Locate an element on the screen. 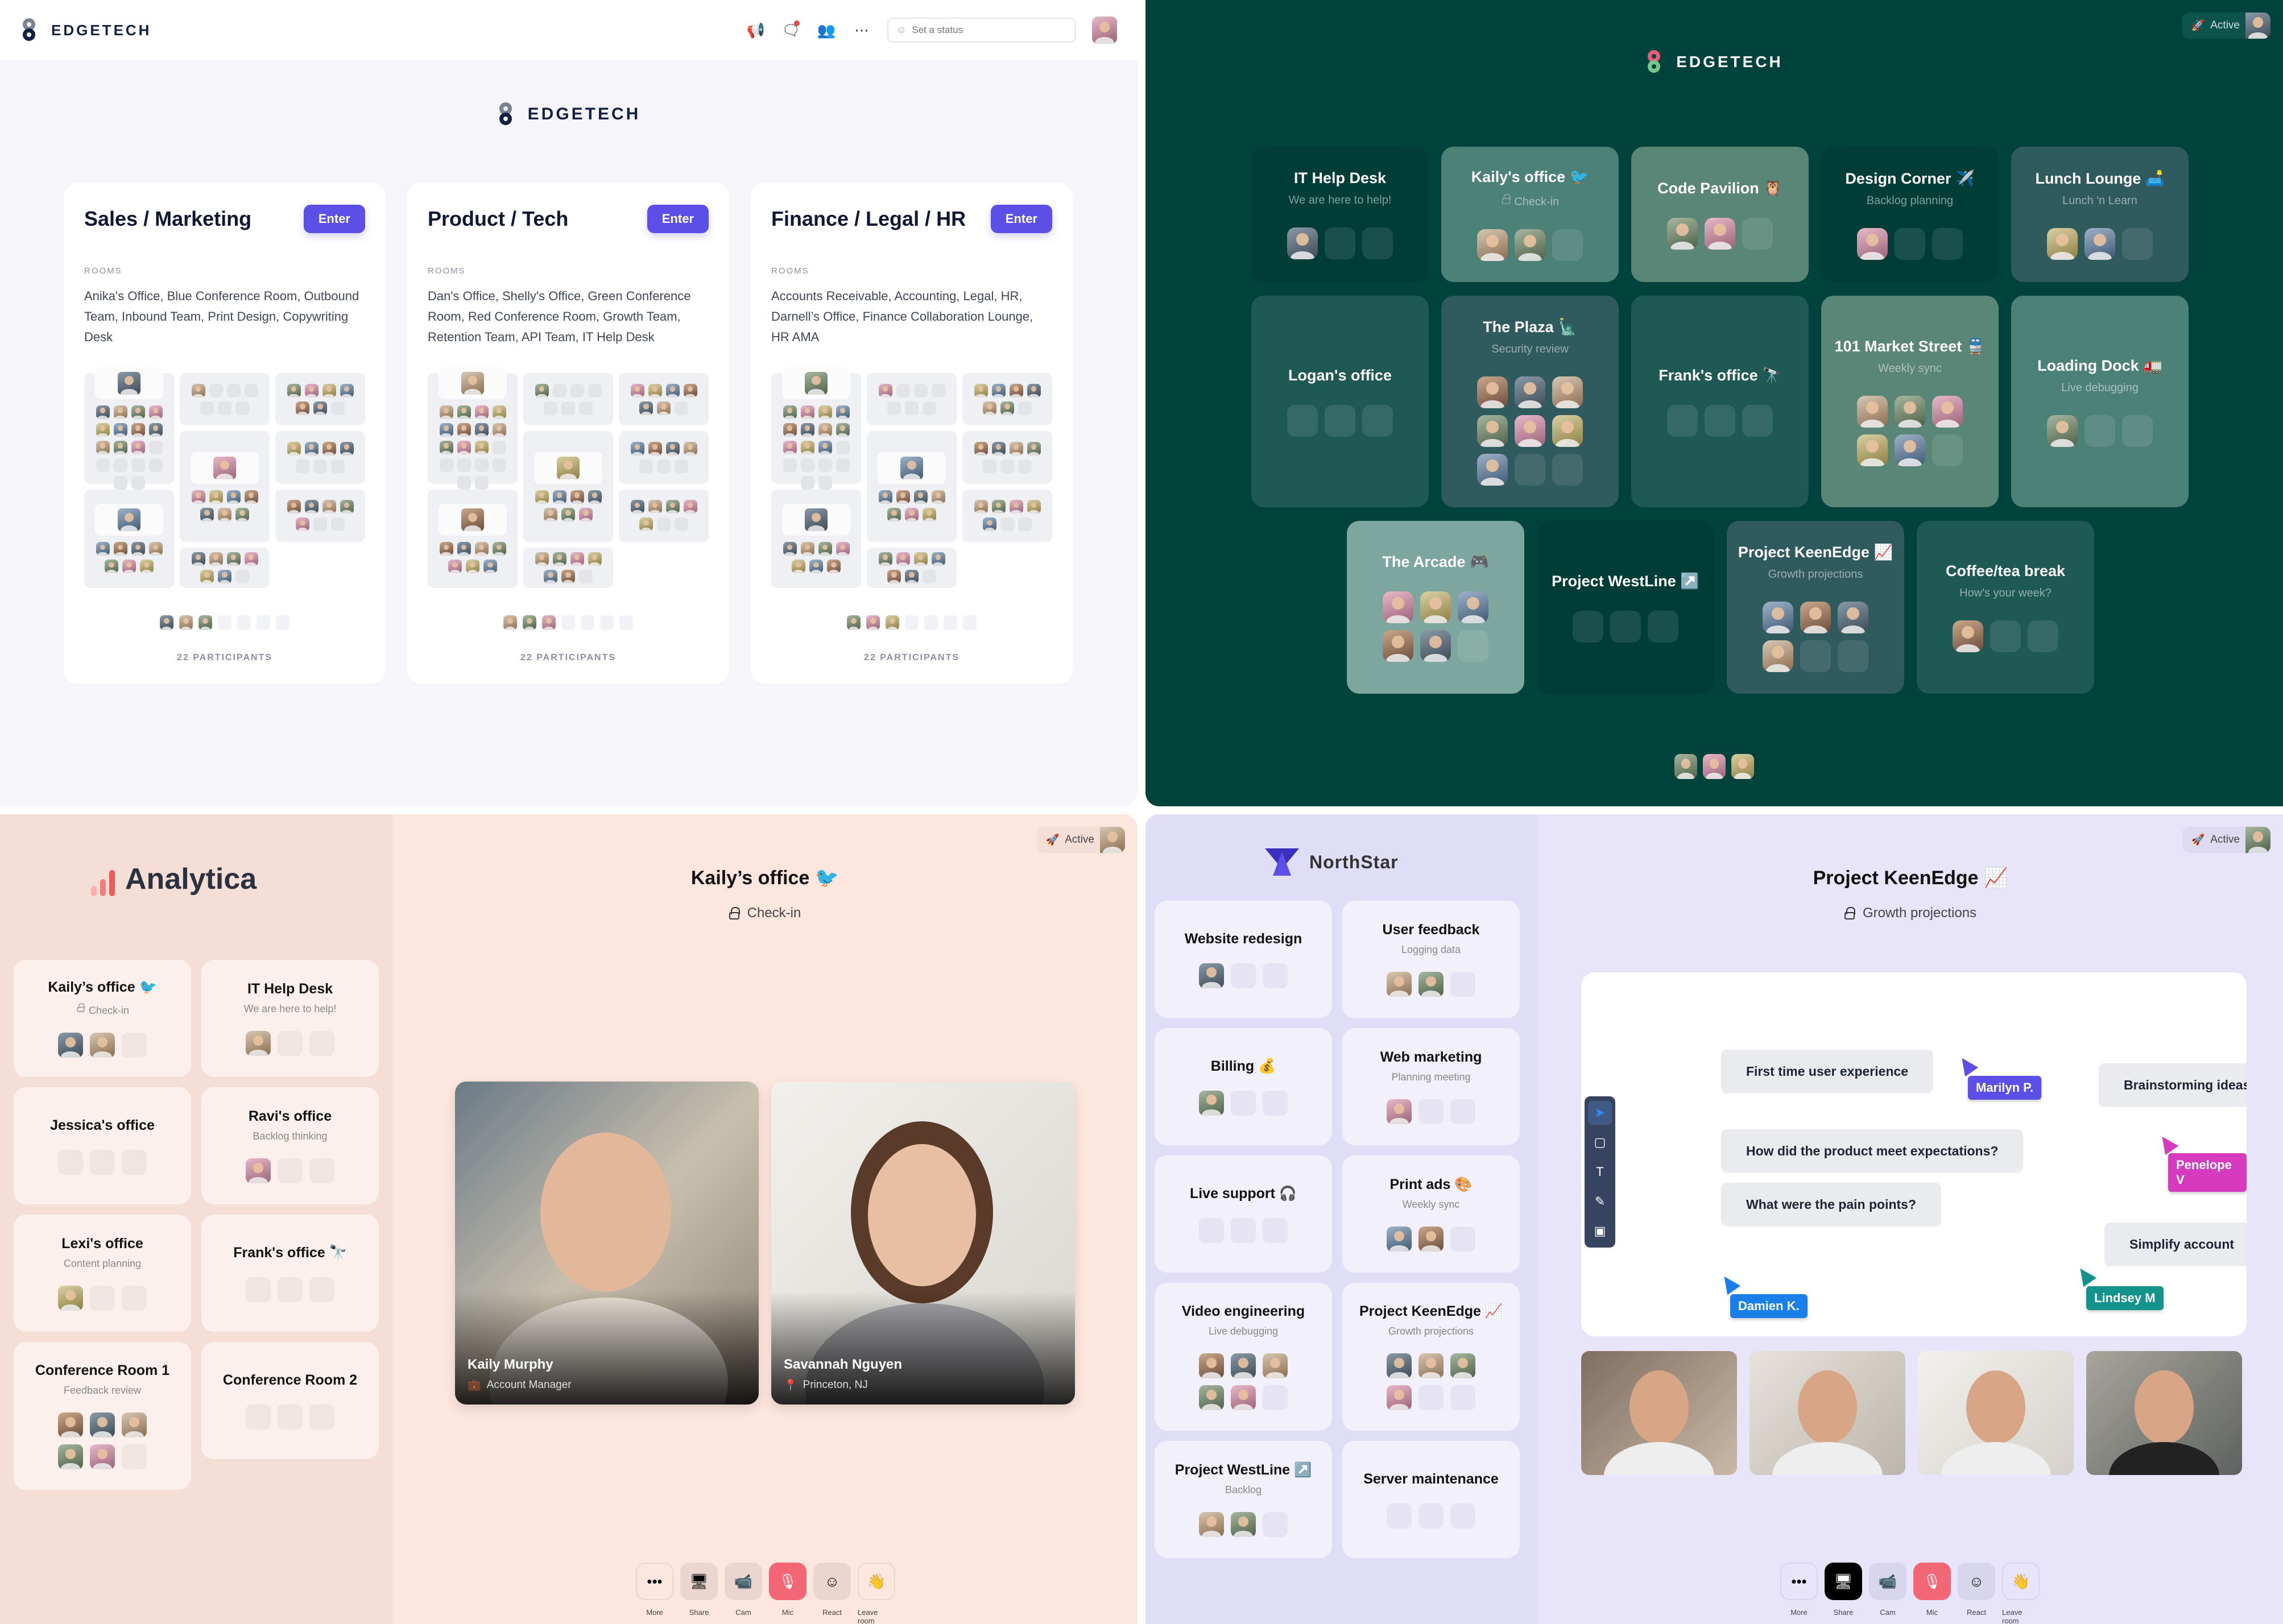 The image size is (2283, 1624). status-pill: 🚀 Active is located at coordinates (1080, 840).